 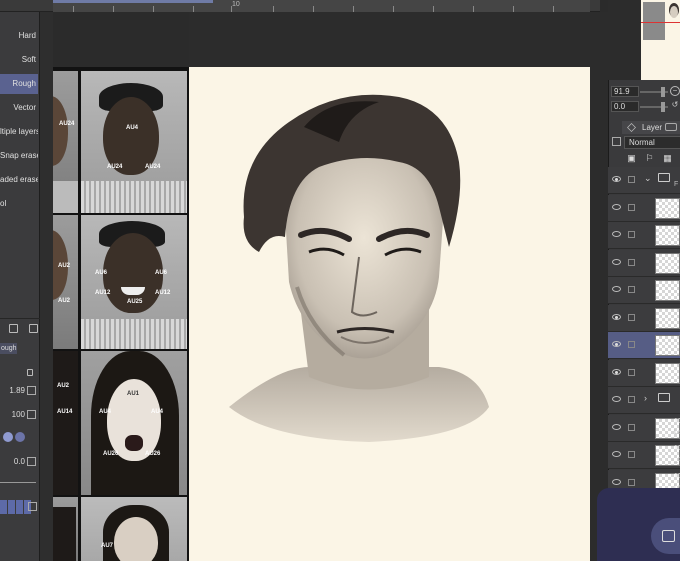 I want to click on subtool-vector: Vector, so click(x=19, y=108).